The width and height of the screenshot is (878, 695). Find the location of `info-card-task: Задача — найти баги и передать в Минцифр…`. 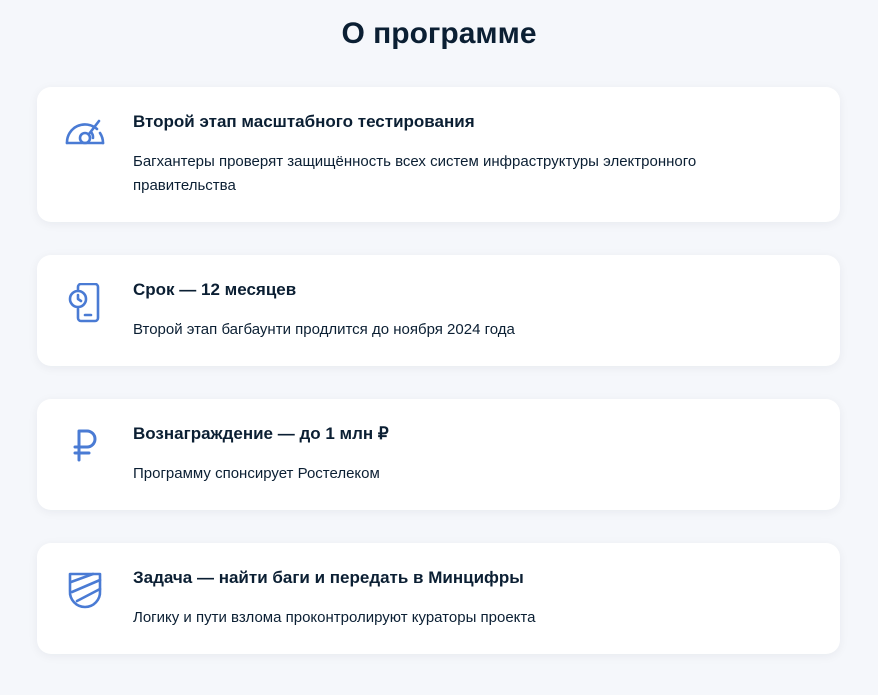

info-card-task: Задача — найти баги и передать в Минцифр… is located at coordinates (438, 598).